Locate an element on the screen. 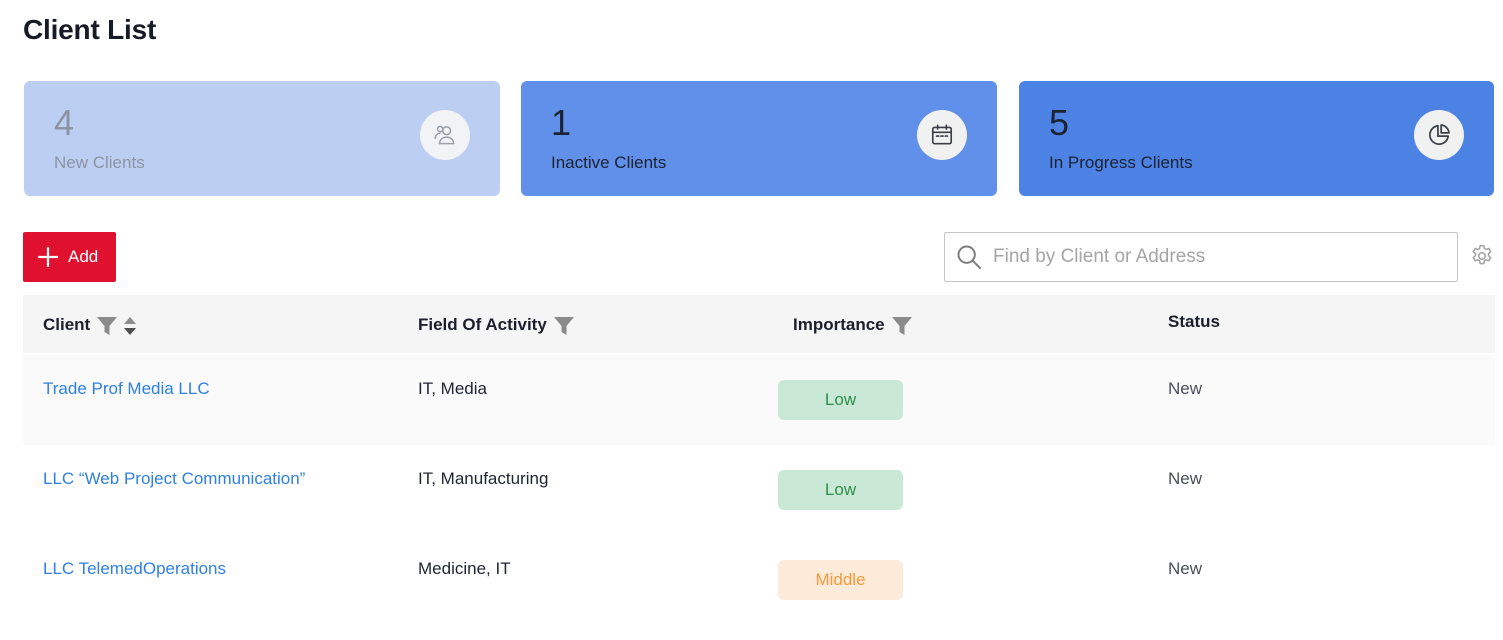 The height and width of the screenshot is (640, 1503). users-icon is located at coordinates (445, 135).